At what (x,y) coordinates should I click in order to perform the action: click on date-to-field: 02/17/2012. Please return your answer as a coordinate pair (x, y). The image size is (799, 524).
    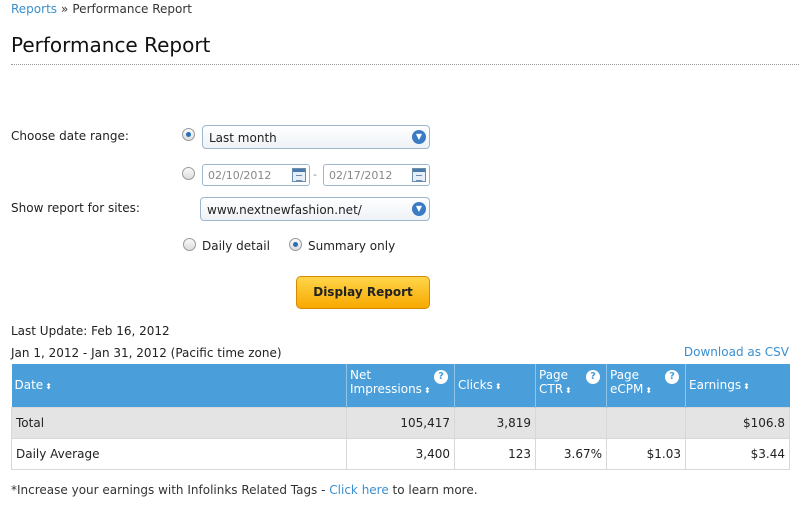
    Looking at the image, I should click on (376, 175).